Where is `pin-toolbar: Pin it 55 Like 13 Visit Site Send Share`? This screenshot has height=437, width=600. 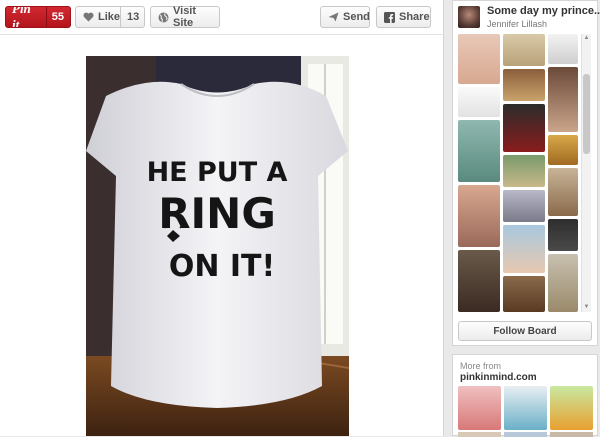 pin-toolbar: Pin it 55 Like 13 Visit Site Send Share is located at coordinates (221, 17).